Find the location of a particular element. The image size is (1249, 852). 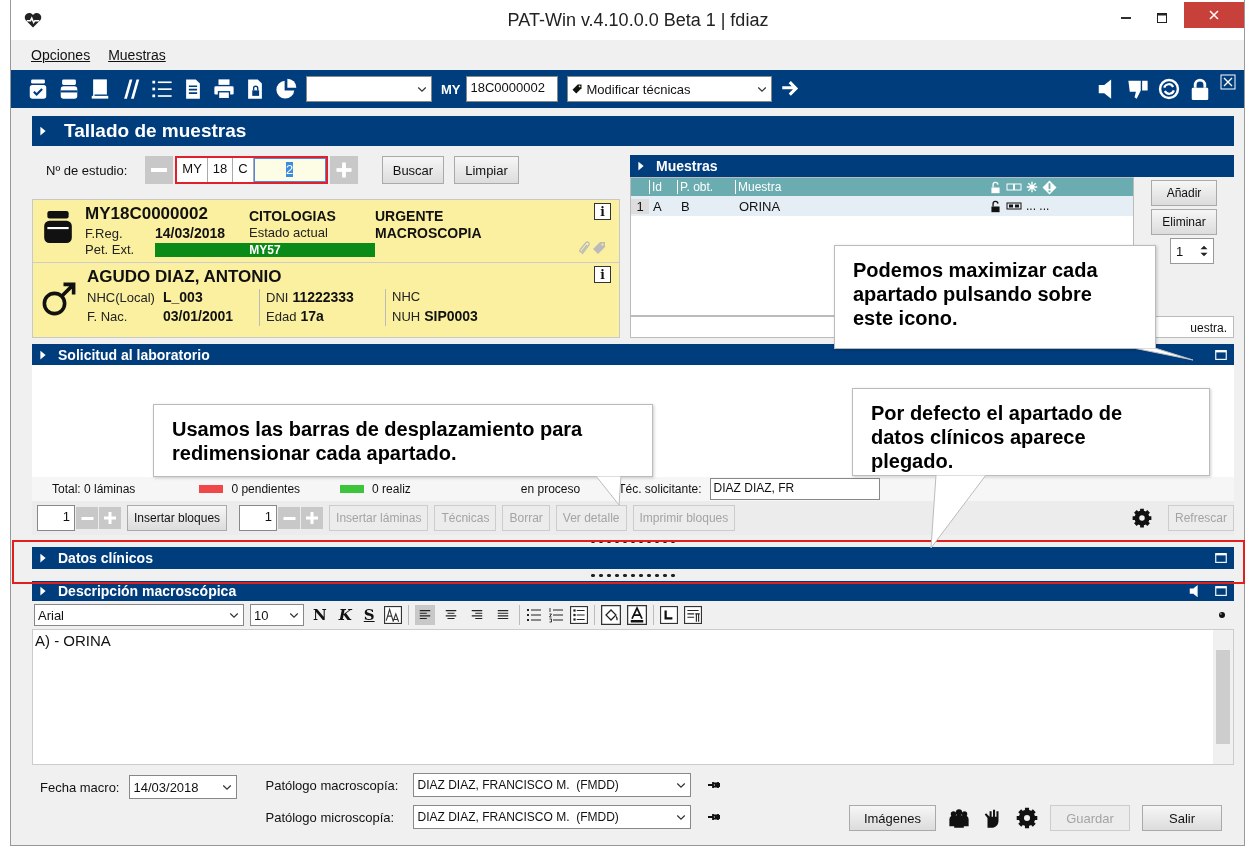

action-button: Ver detalle is located at coordinates (591, 518).